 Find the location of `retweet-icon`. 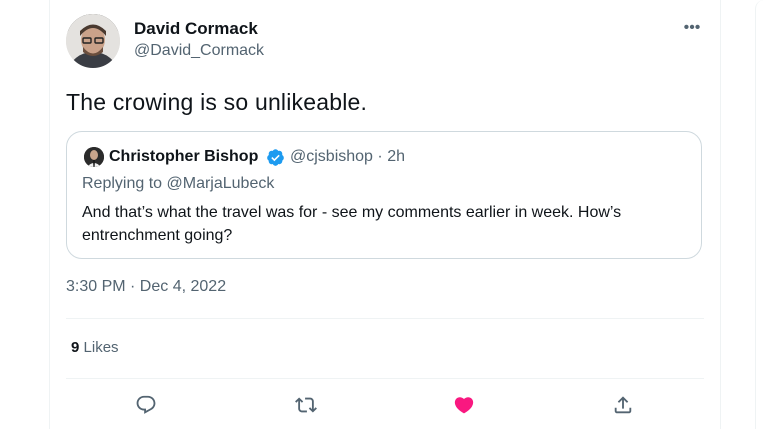

retweet-icon is located at coordinates (306, 405).